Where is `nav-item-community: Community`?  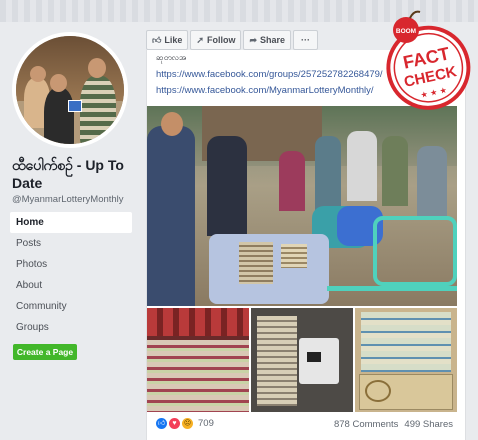 nav-item-community: Community is located at coordinates (71, 306).